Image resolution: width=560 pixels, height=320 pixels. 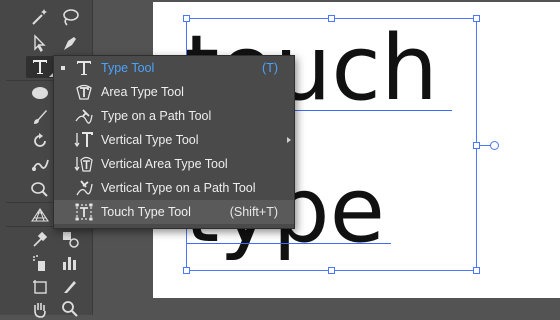 What do you see at coordinates (70, 309) in the screenshot?
I see `zoom-icon` at bounding box center [70, 309].